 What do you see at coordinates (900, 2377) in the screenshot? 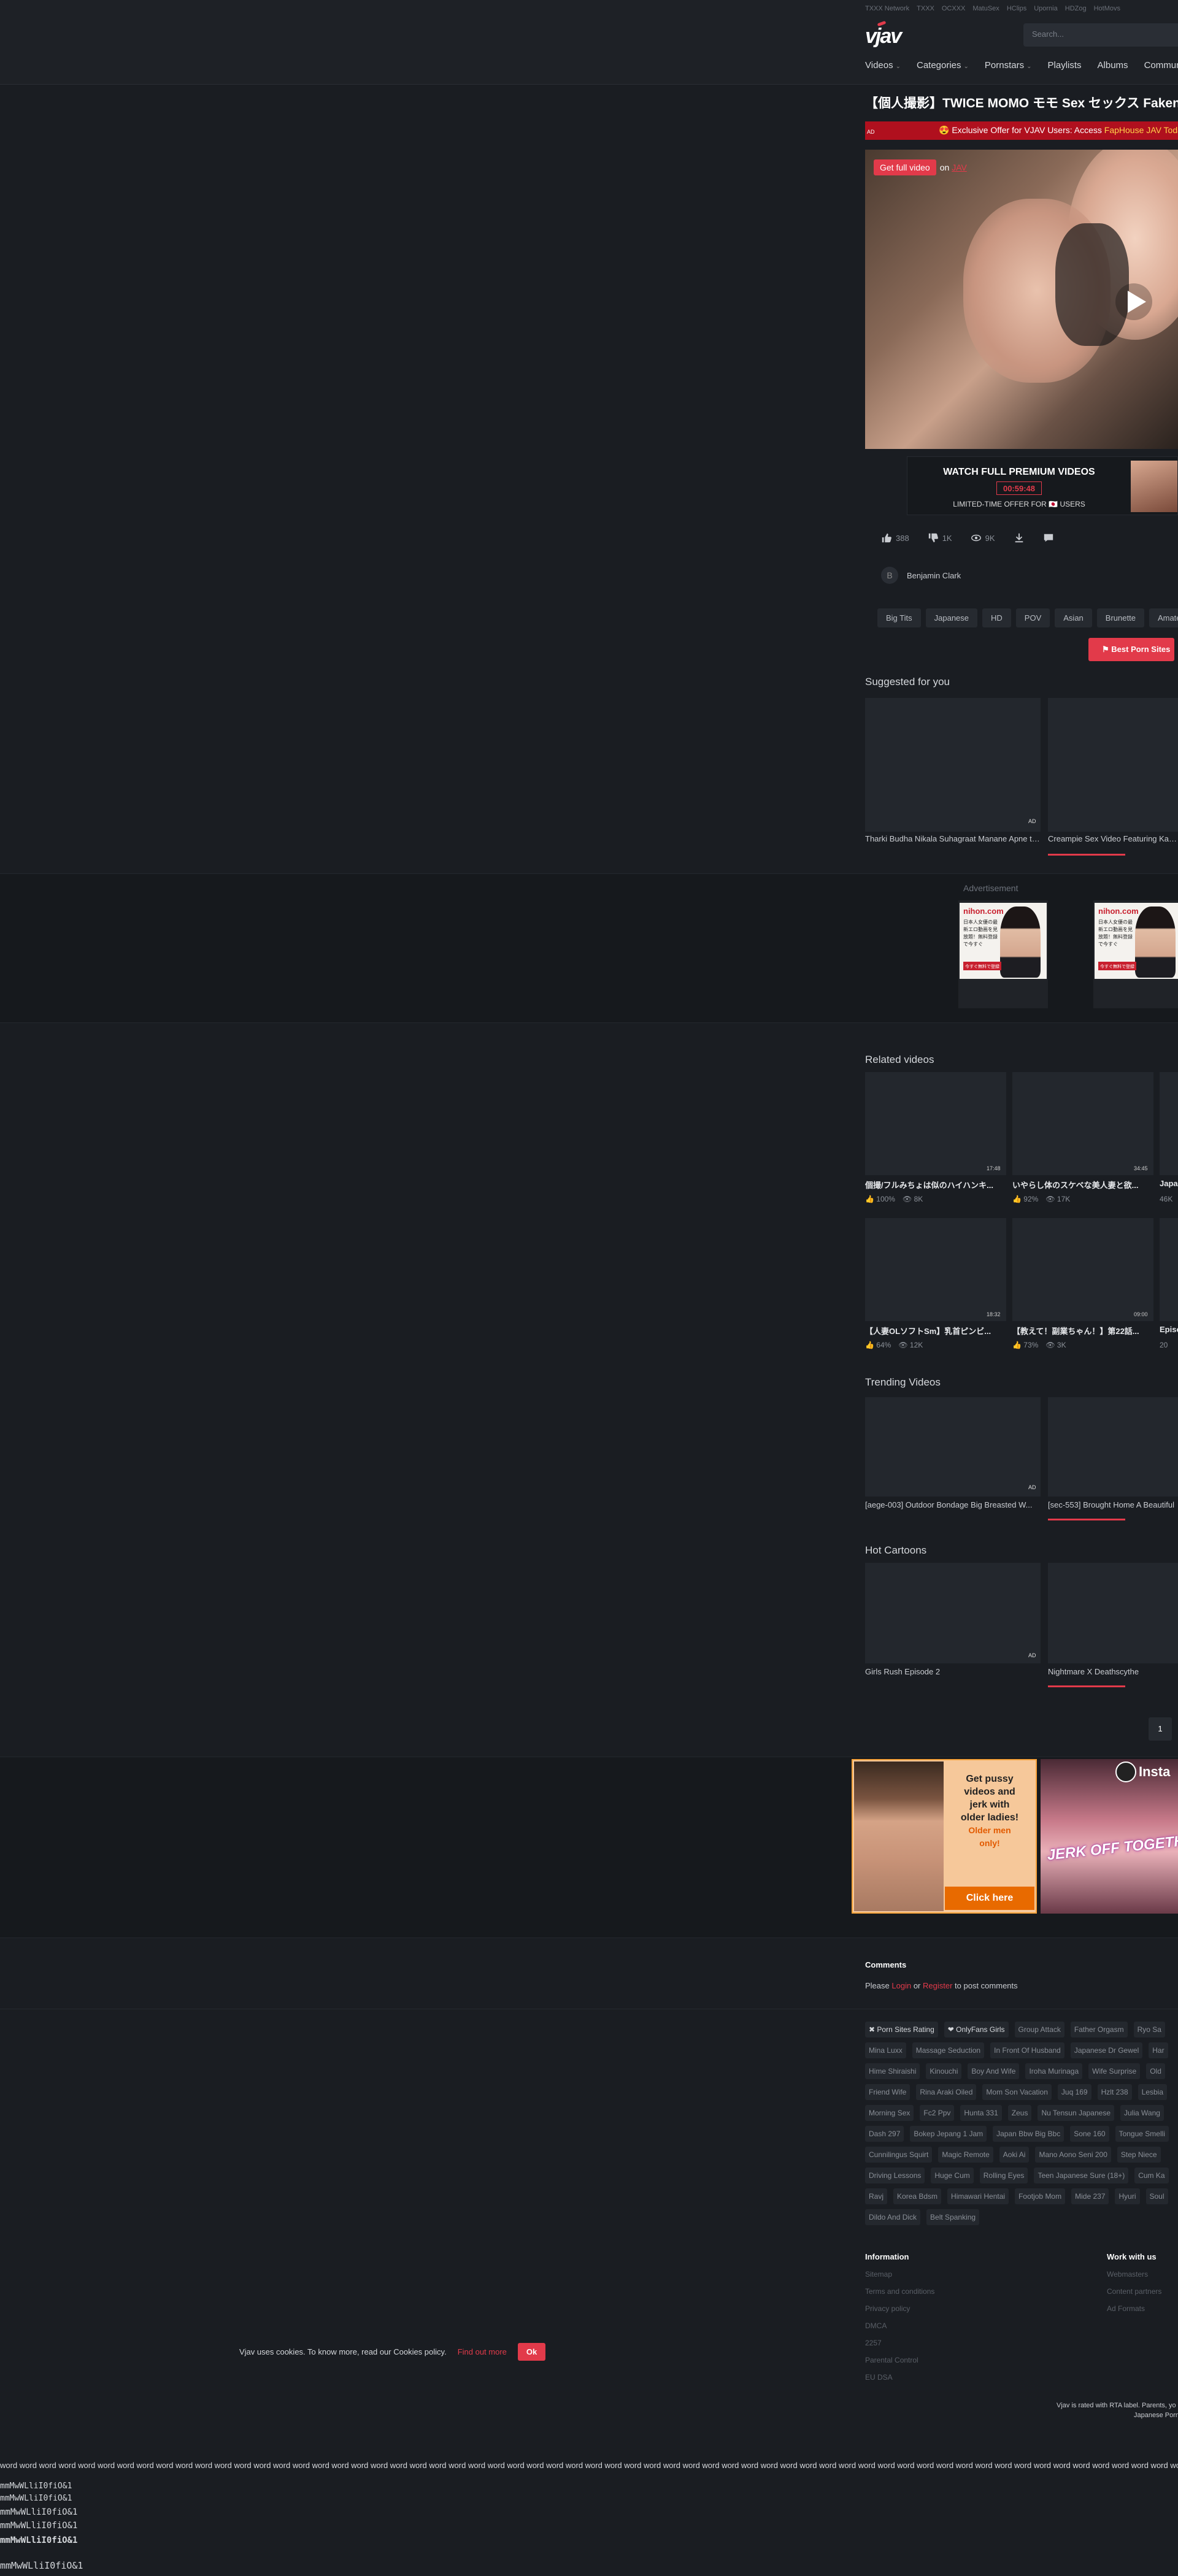
I see `footer-link: EU DSA` at bounding box center [900, 2377].